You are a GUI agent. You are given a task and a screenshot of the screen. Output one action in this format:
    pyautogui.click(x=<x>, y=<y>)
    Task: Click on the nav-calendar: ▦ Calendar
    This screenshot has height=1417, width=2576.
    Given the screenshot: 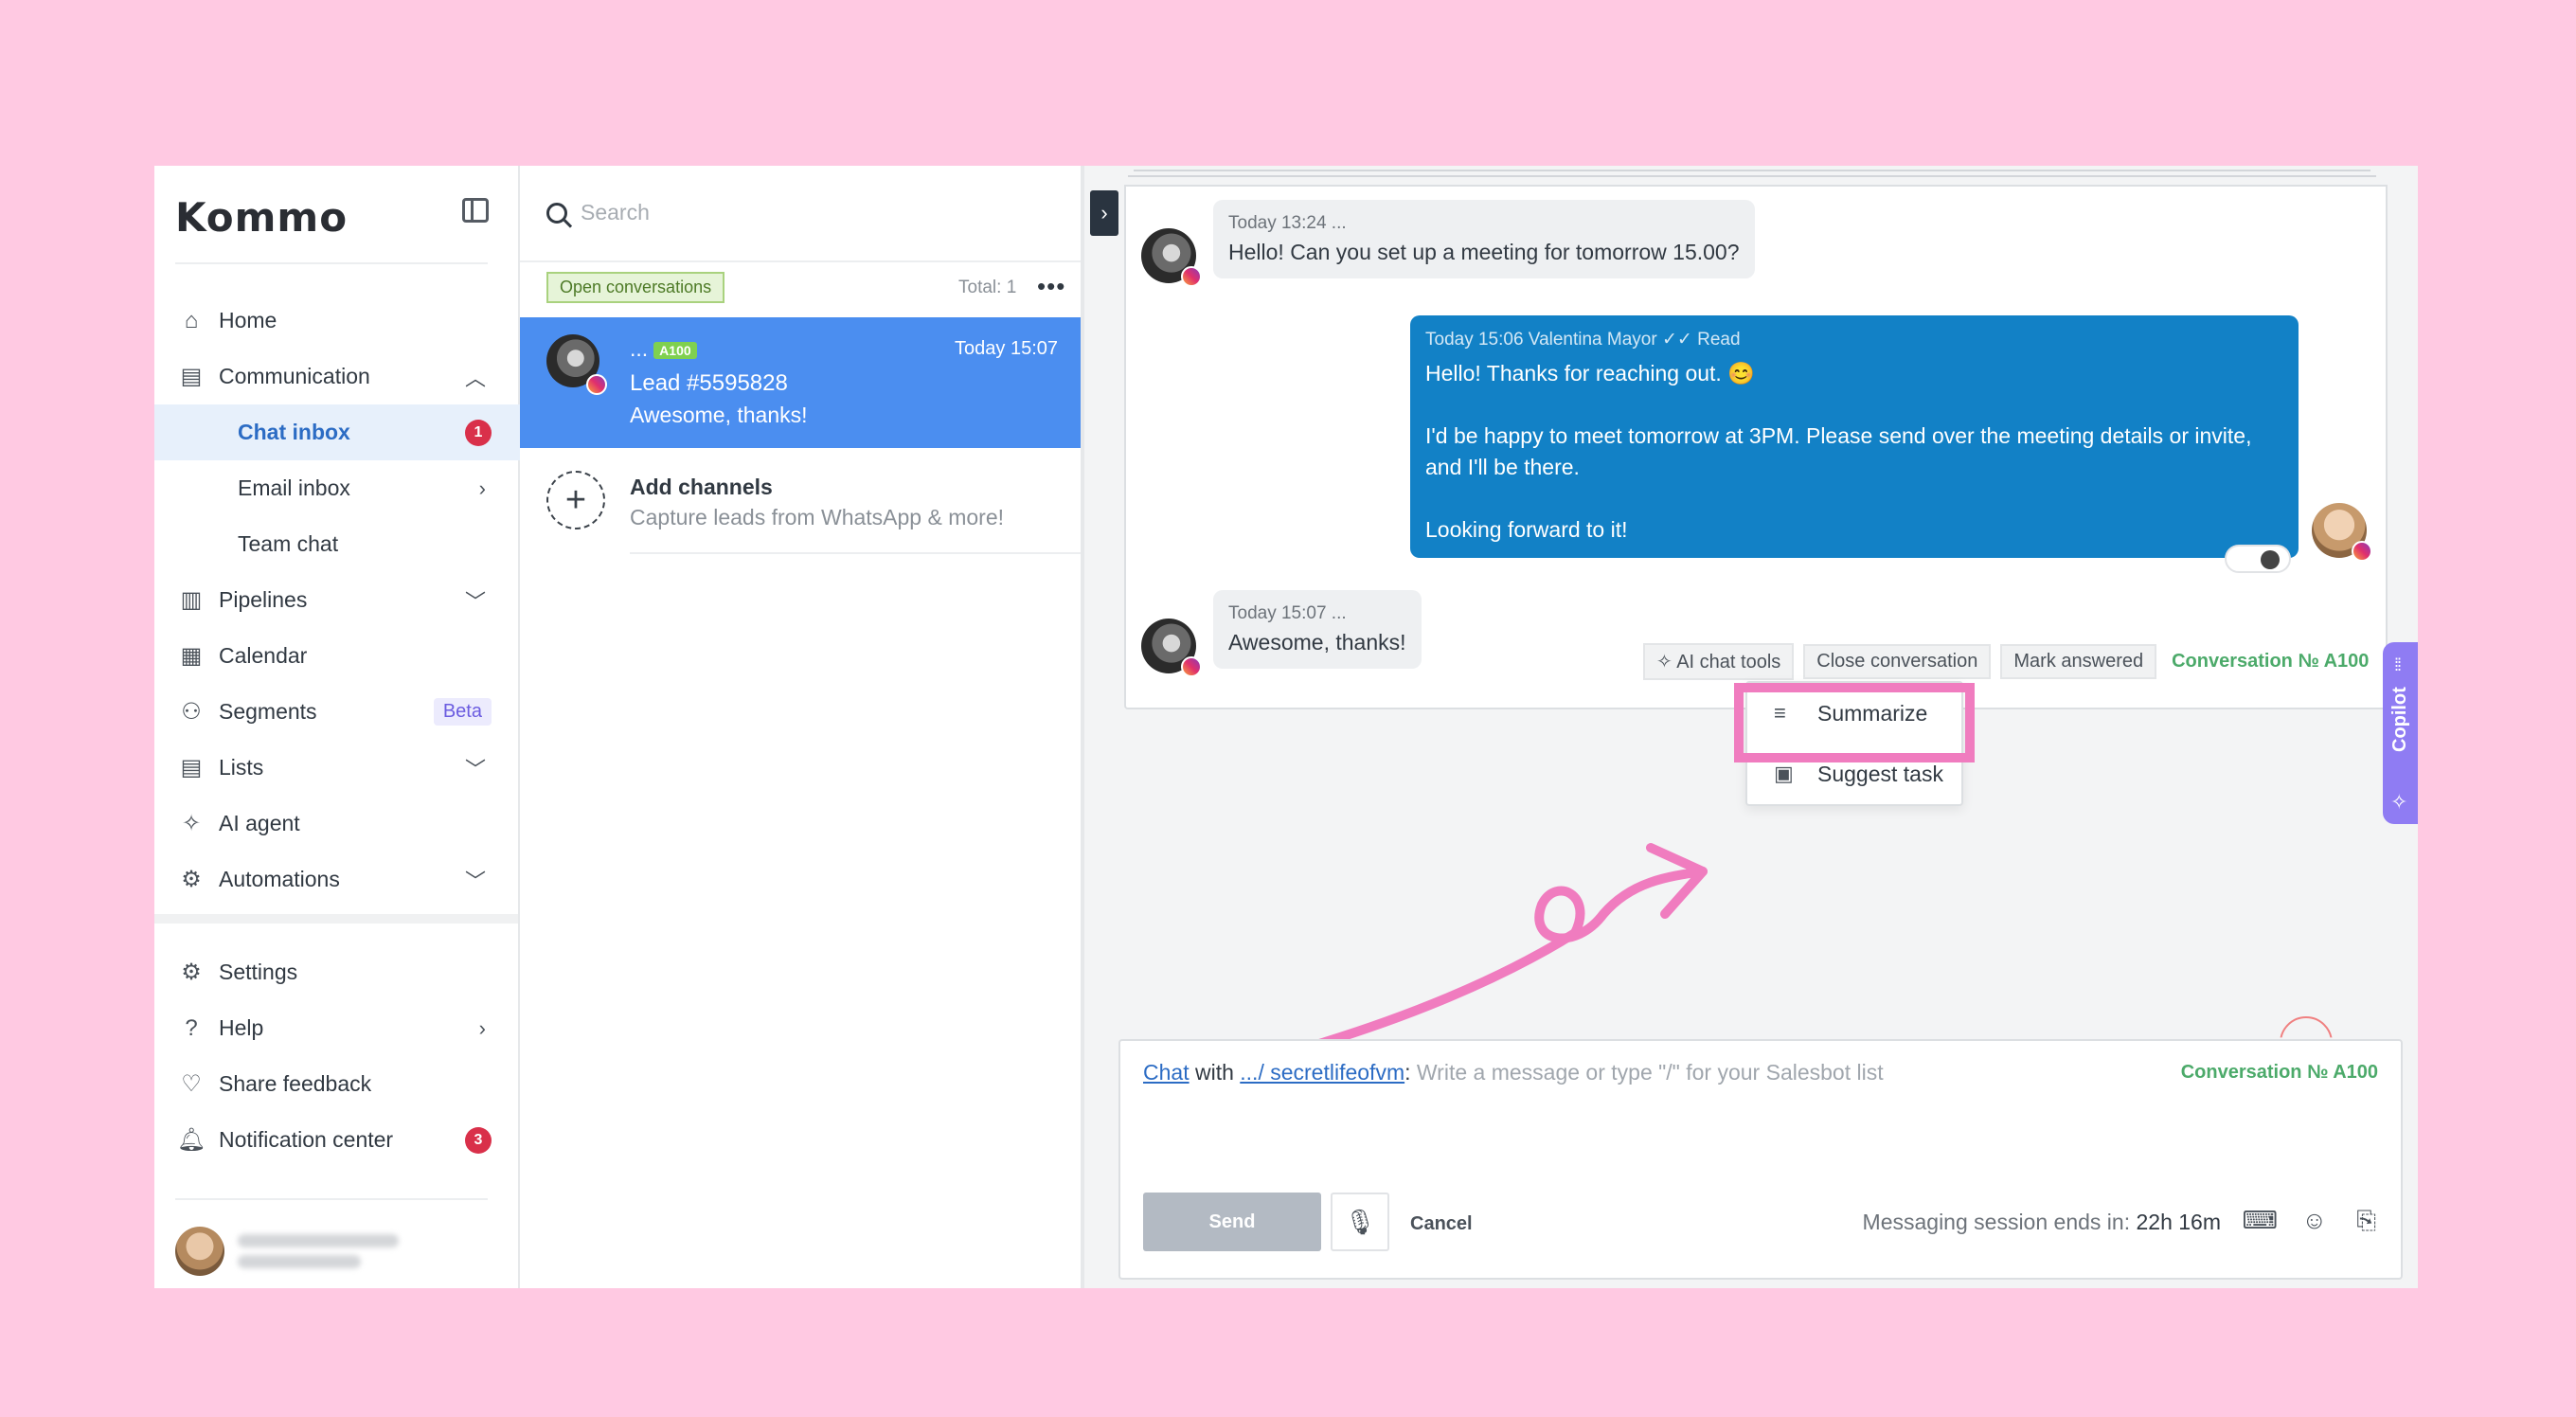 What is the action you would take?
    pyautogui.click(x=337, y=656)
    